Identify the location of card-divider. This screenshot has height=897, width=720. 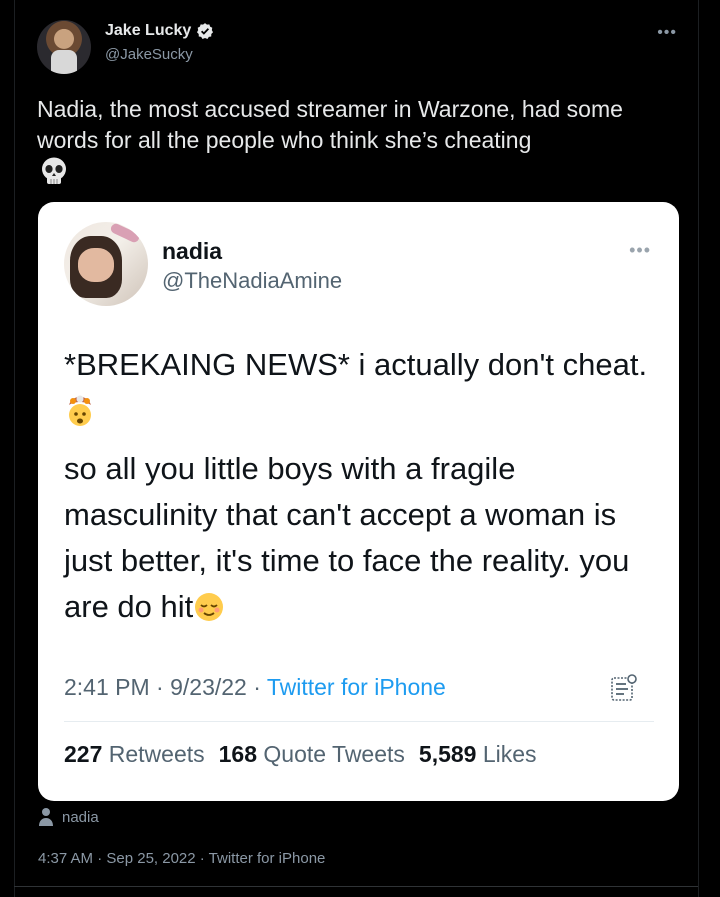
(359, 721).